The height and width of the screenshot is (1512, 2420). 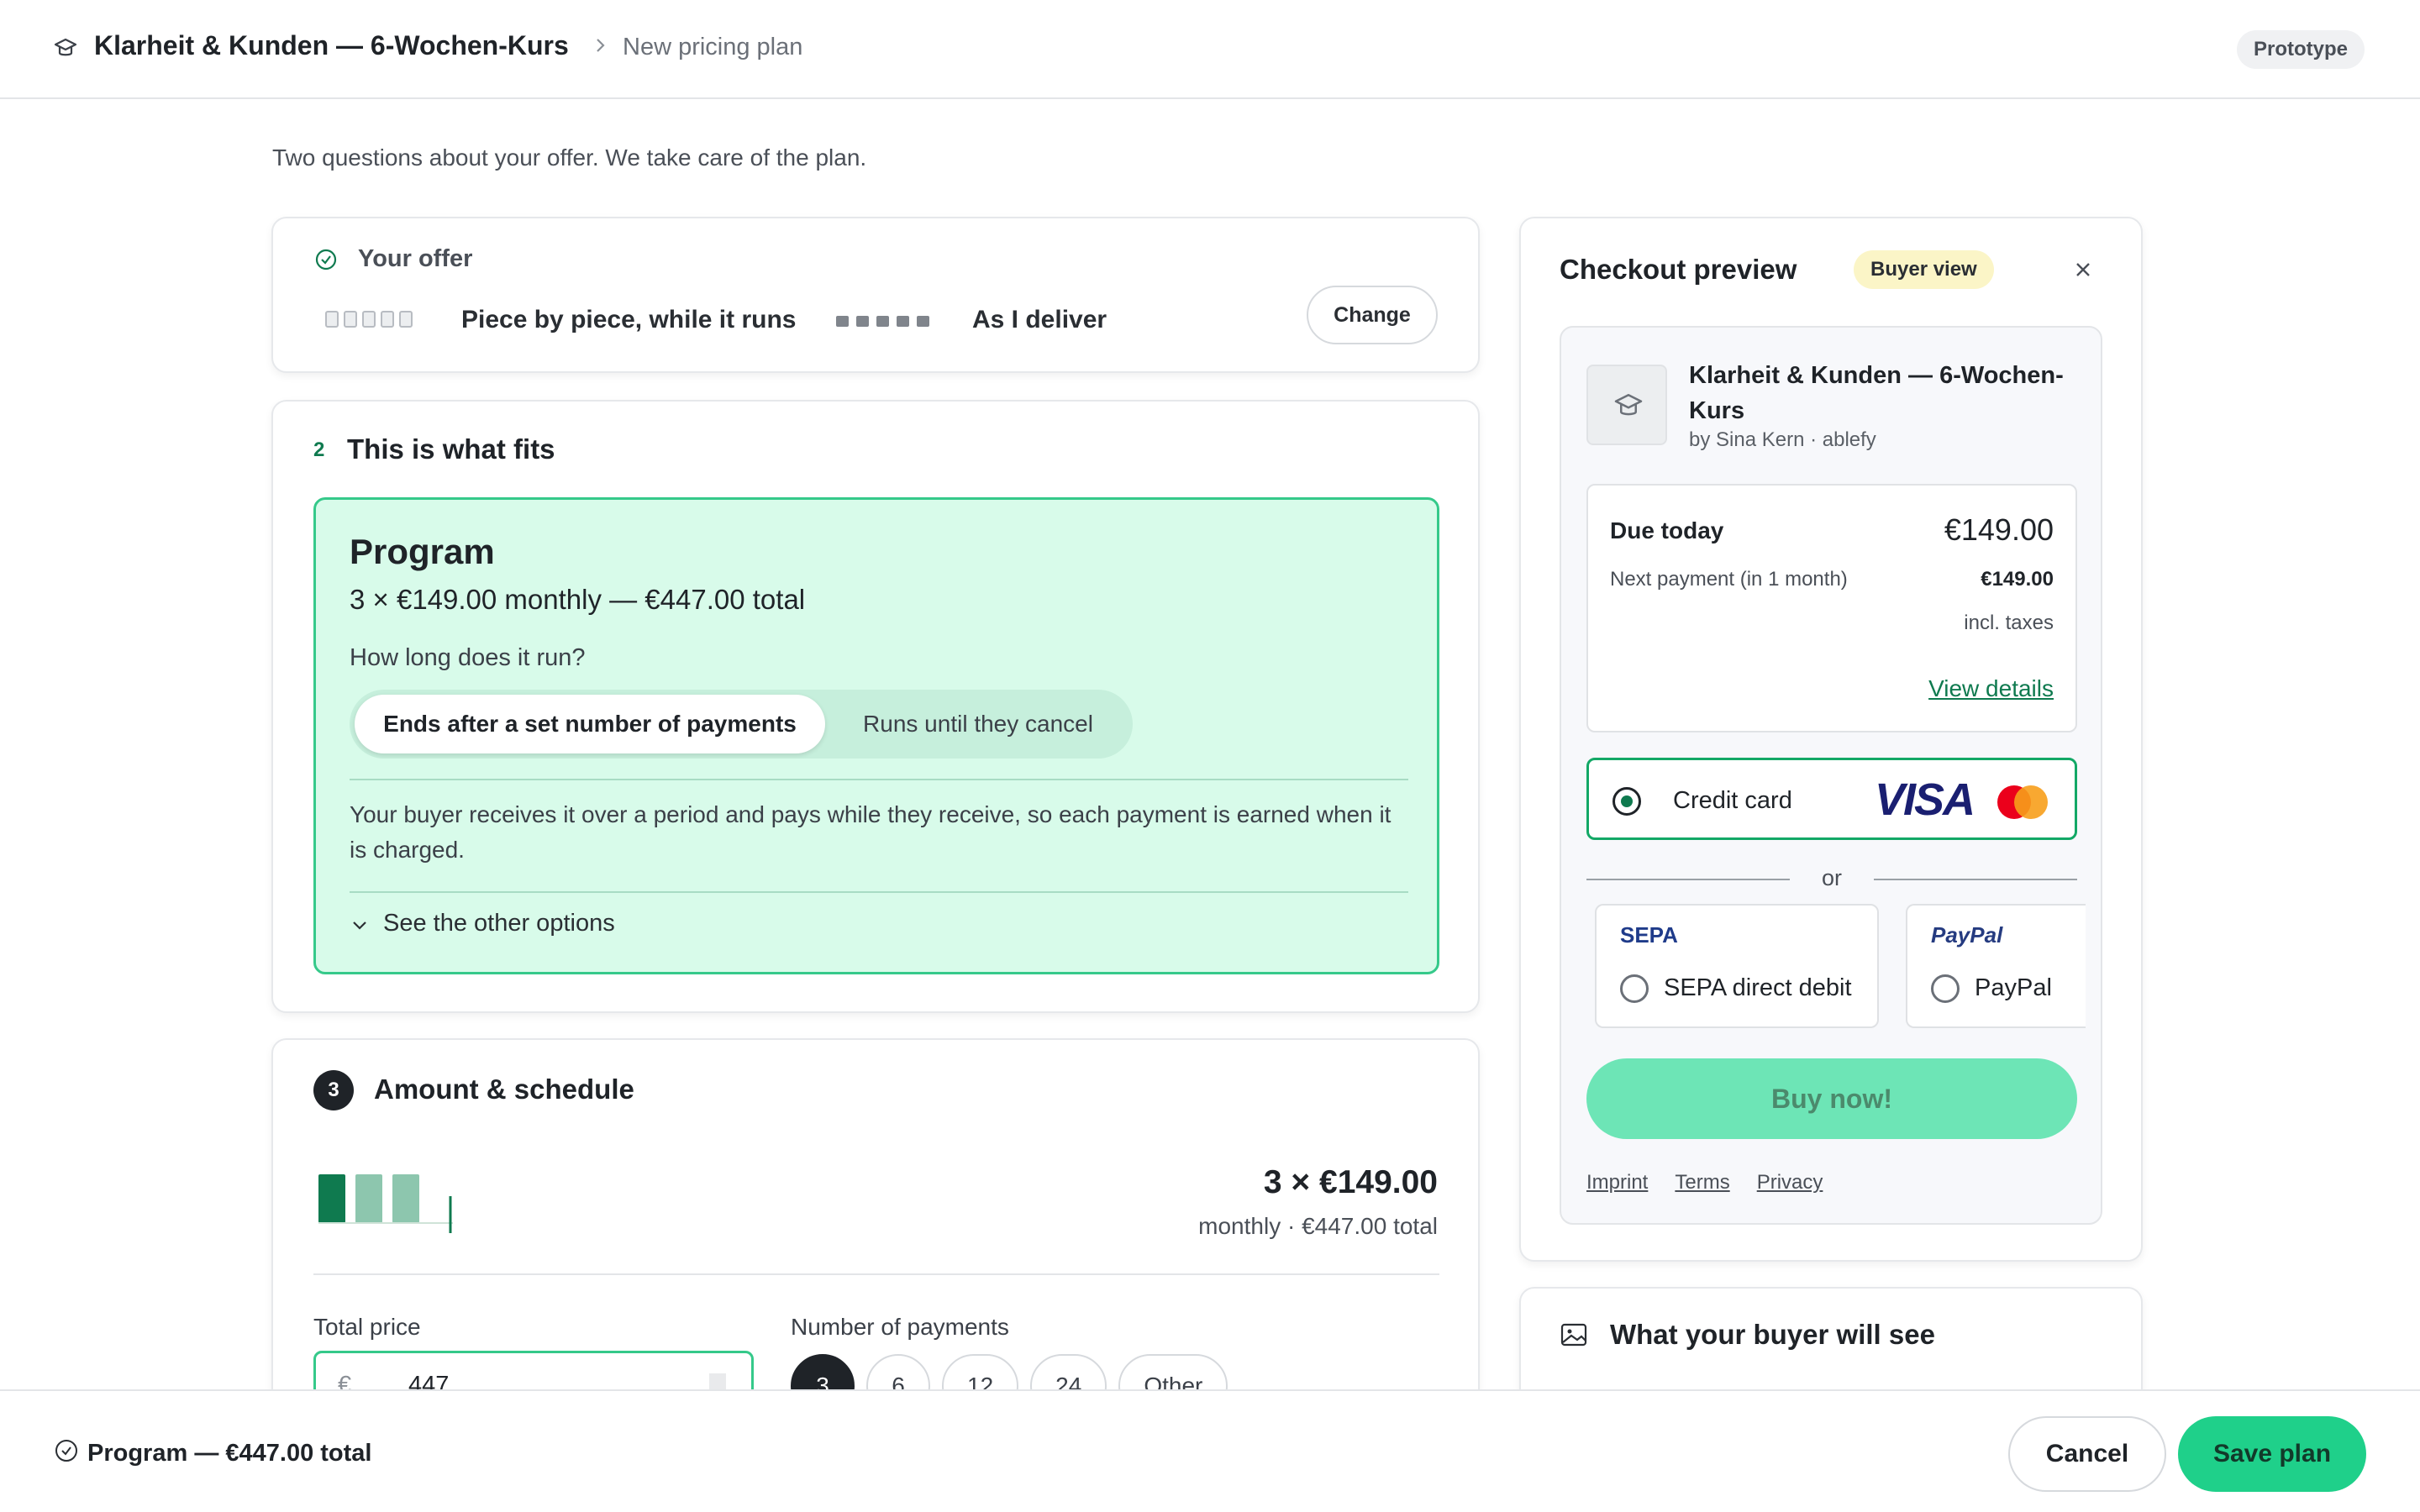 What do you see at coordinates (319, 449) in the screenshot?
I see `step-number: 2` at bounding box center [319, 449].